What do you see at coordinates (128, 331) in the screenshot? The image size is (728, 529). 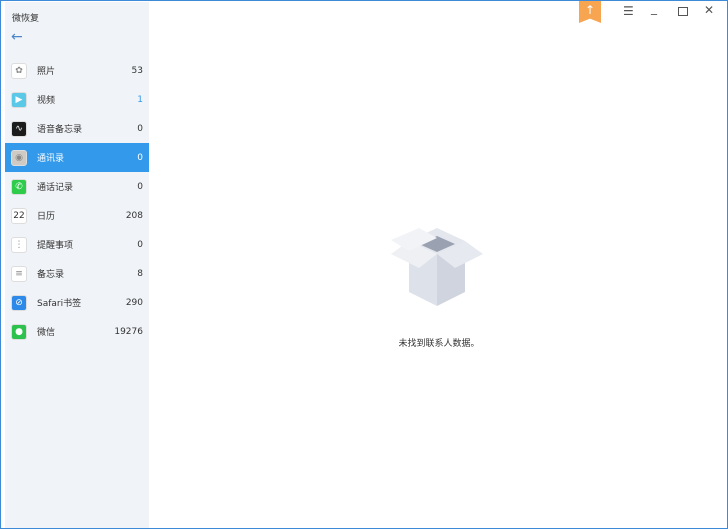 I see `sidebar-item-count: 19276` at bounding box center [128, 331].